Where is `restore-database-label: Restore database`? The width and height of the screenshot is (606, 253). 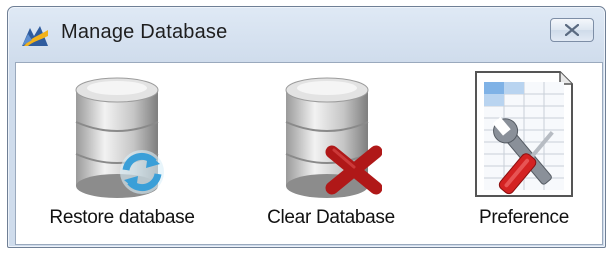 restore-database-label: Restore database is located at coordinates (122, 217).